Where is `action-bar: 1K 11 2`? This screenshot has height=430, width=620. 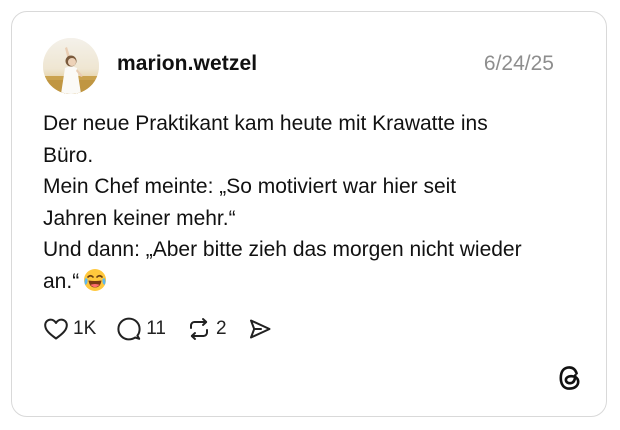 action-bar: 1K 11 2 is located at coordinates (168, 329).